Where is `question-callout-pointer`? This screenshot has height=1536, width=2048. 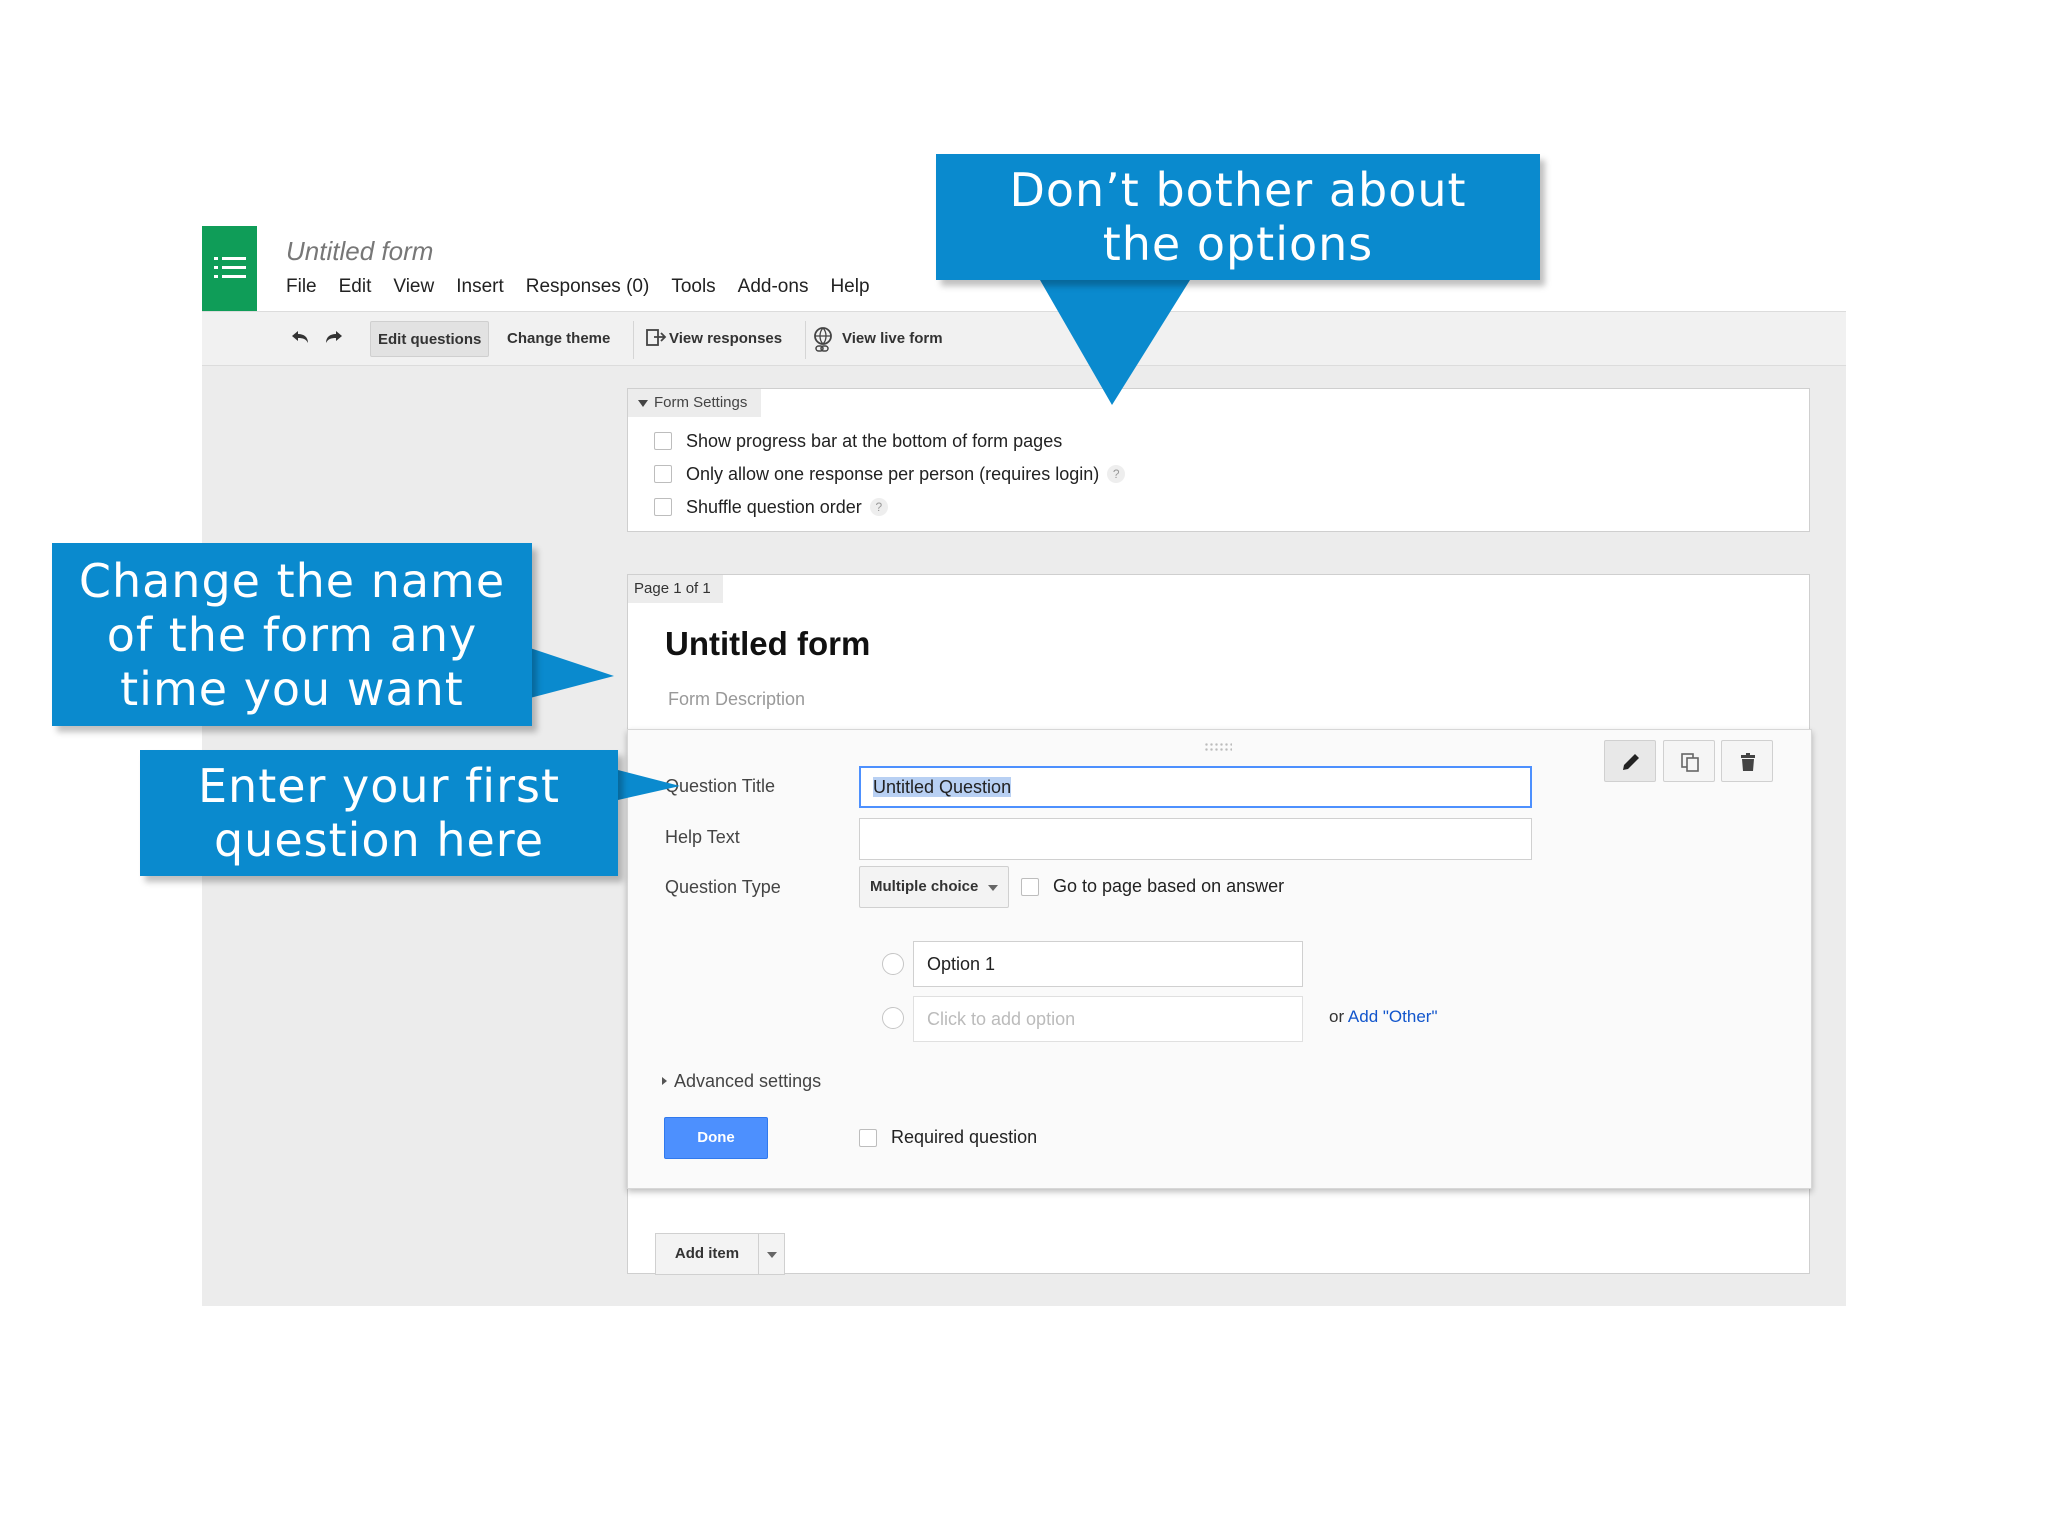 question-callout-pointer is located at coordinates (649, 785).